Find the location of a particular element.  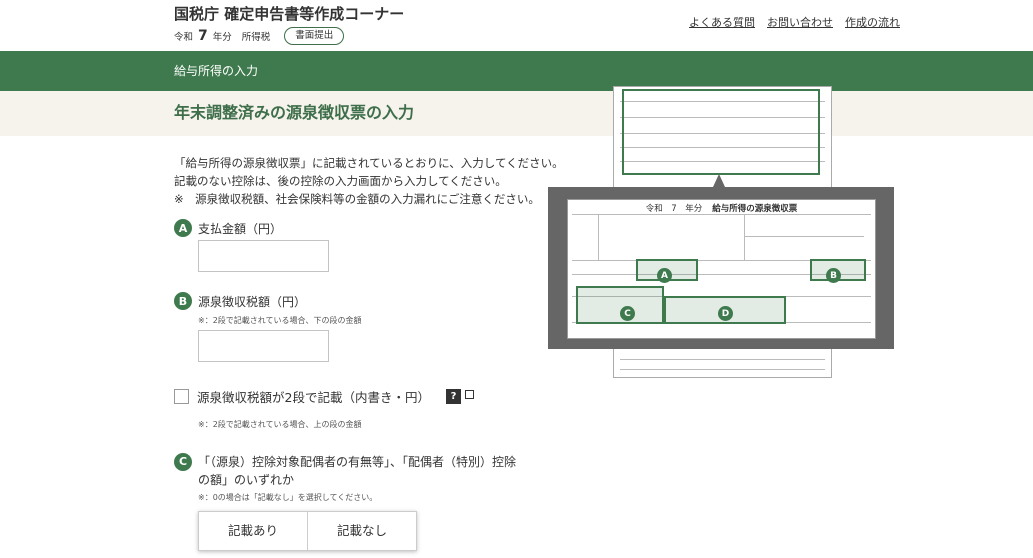

site-title: 国税庁 確定申告書等作成コーナー is located at coordinates (289, 14).